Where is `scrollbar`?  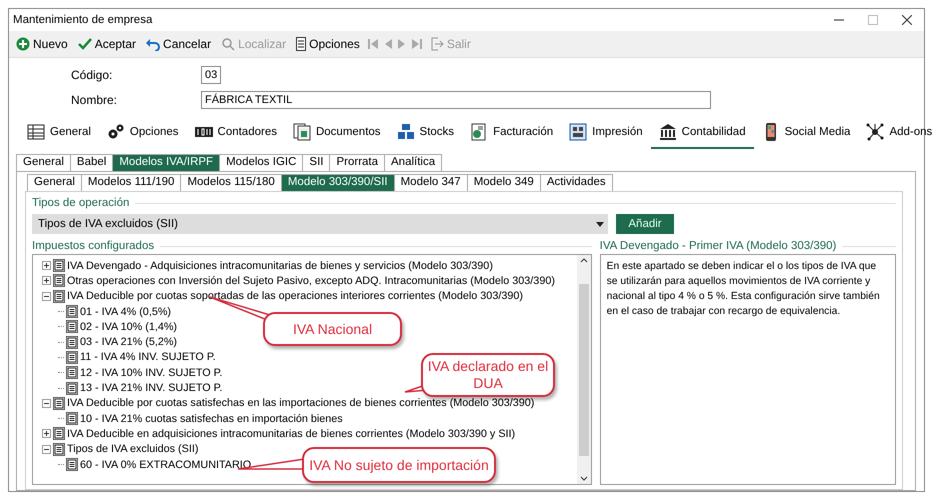 scrollbar is located at coordinates (583, 369).